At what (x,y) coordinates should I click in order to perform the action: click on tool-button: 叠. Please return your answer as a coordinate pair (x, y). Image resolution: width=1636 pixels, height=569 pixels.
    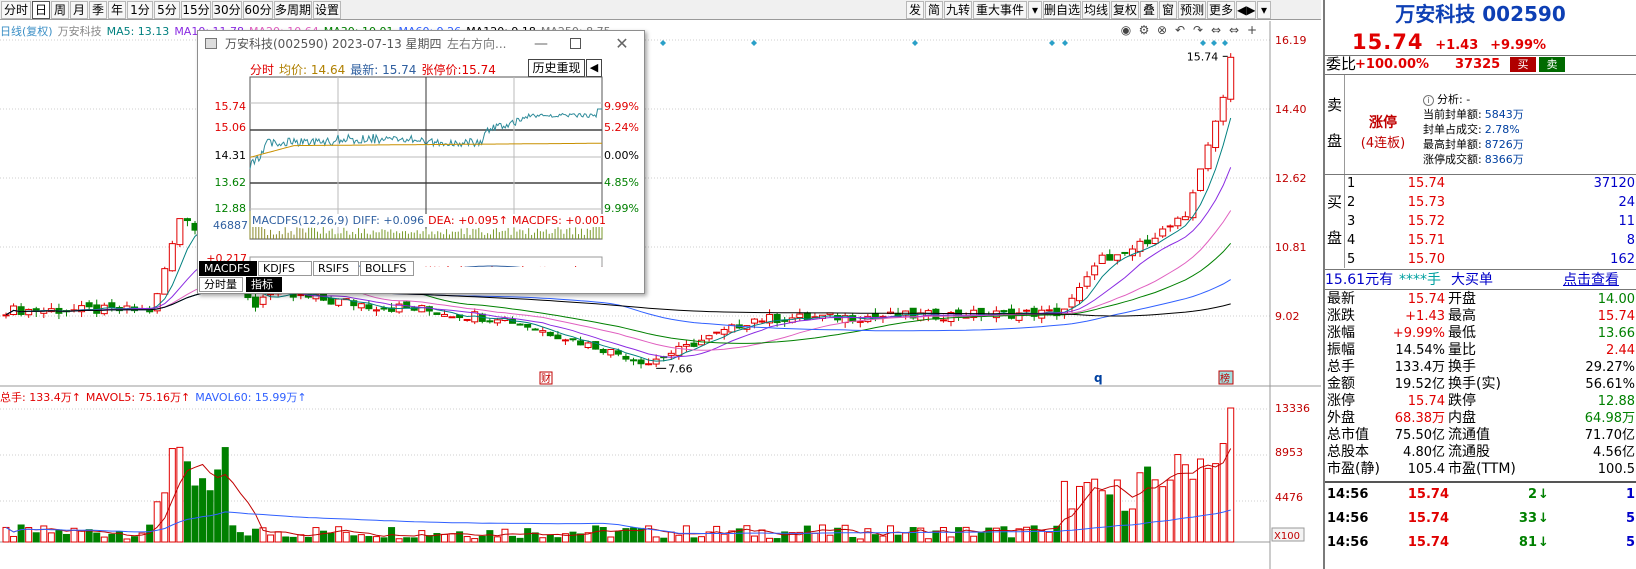
    Looking at the image, I should click on (1149, 10).